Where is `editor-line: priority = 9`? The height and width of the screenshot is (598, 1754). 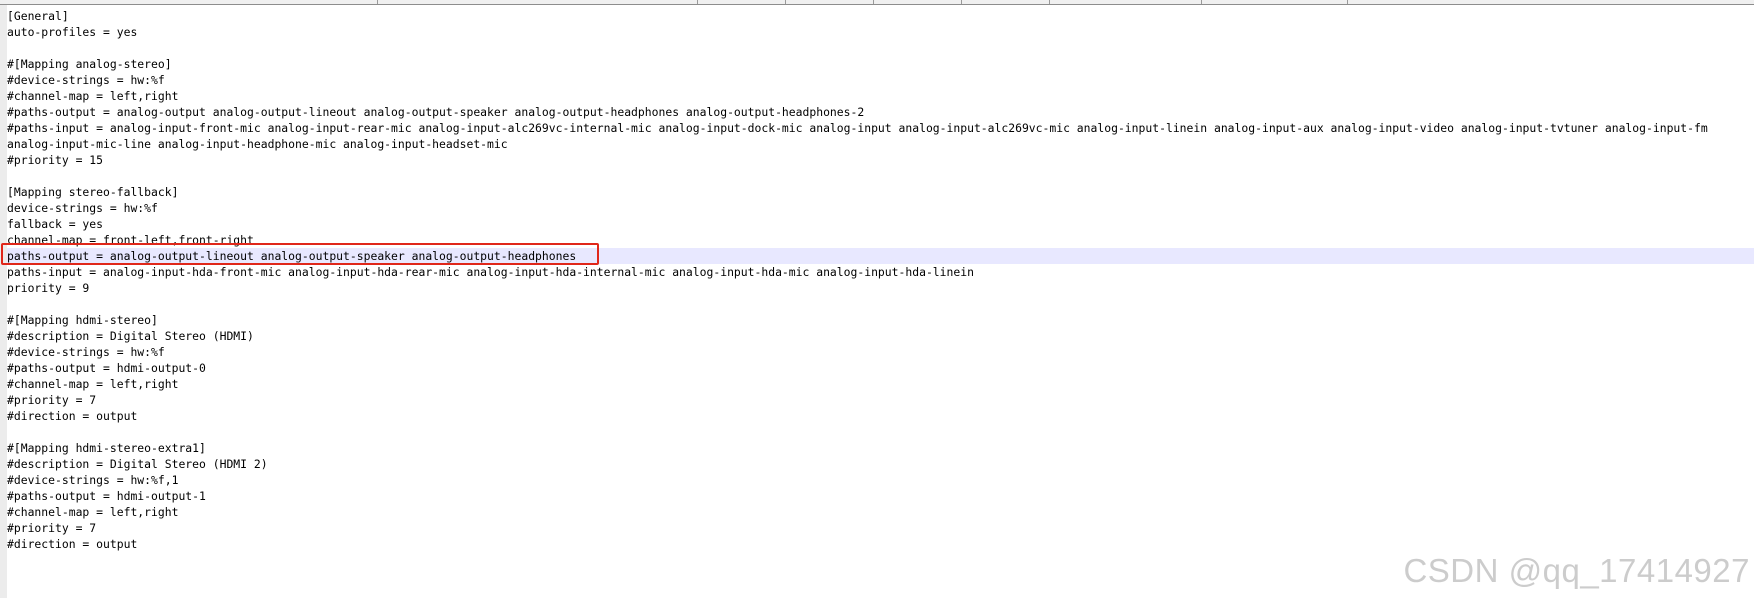 editor-line: priority = 9 is located at coordinates (880, 288).